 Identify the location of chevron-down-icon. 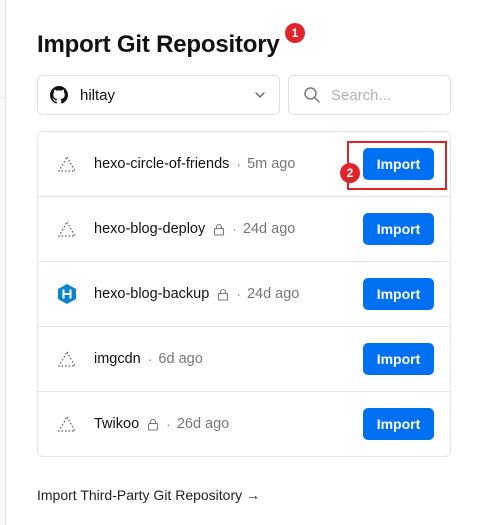
(260, 95).